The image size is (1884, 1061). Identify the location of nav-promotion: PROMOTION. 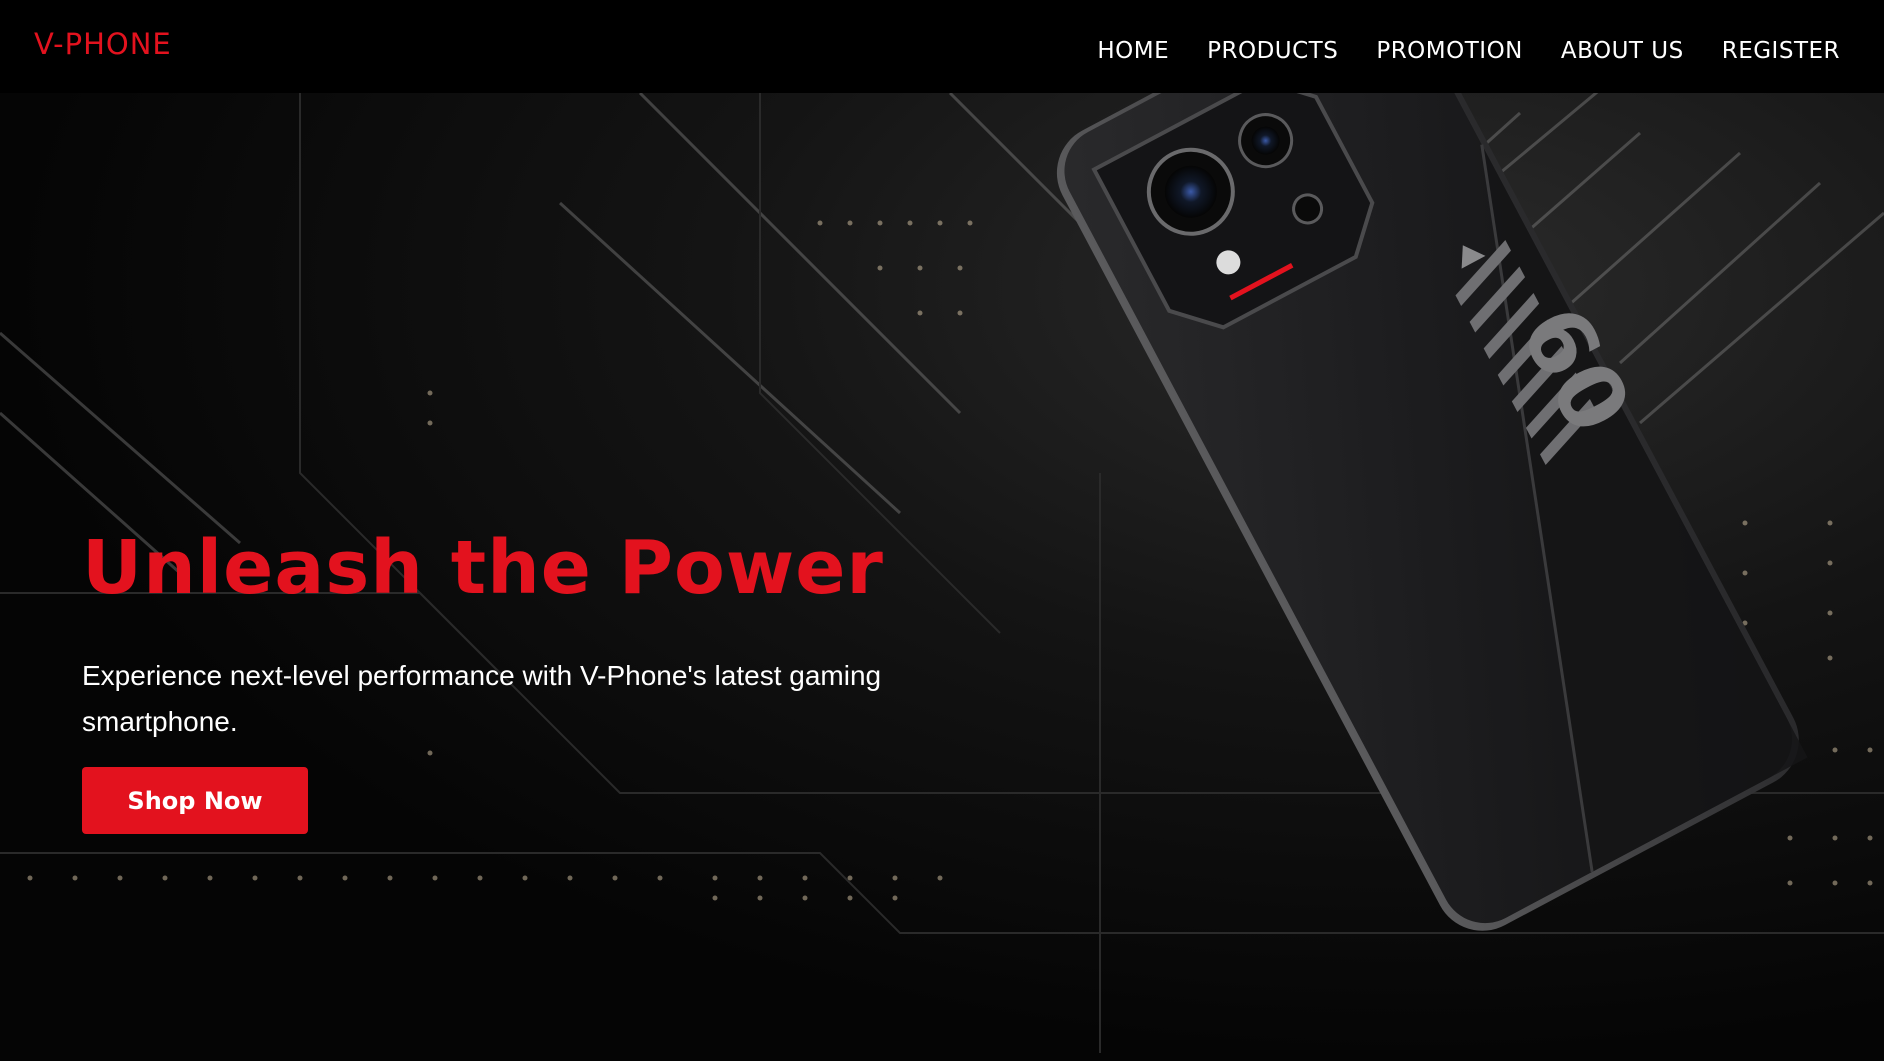
(1449, 51).